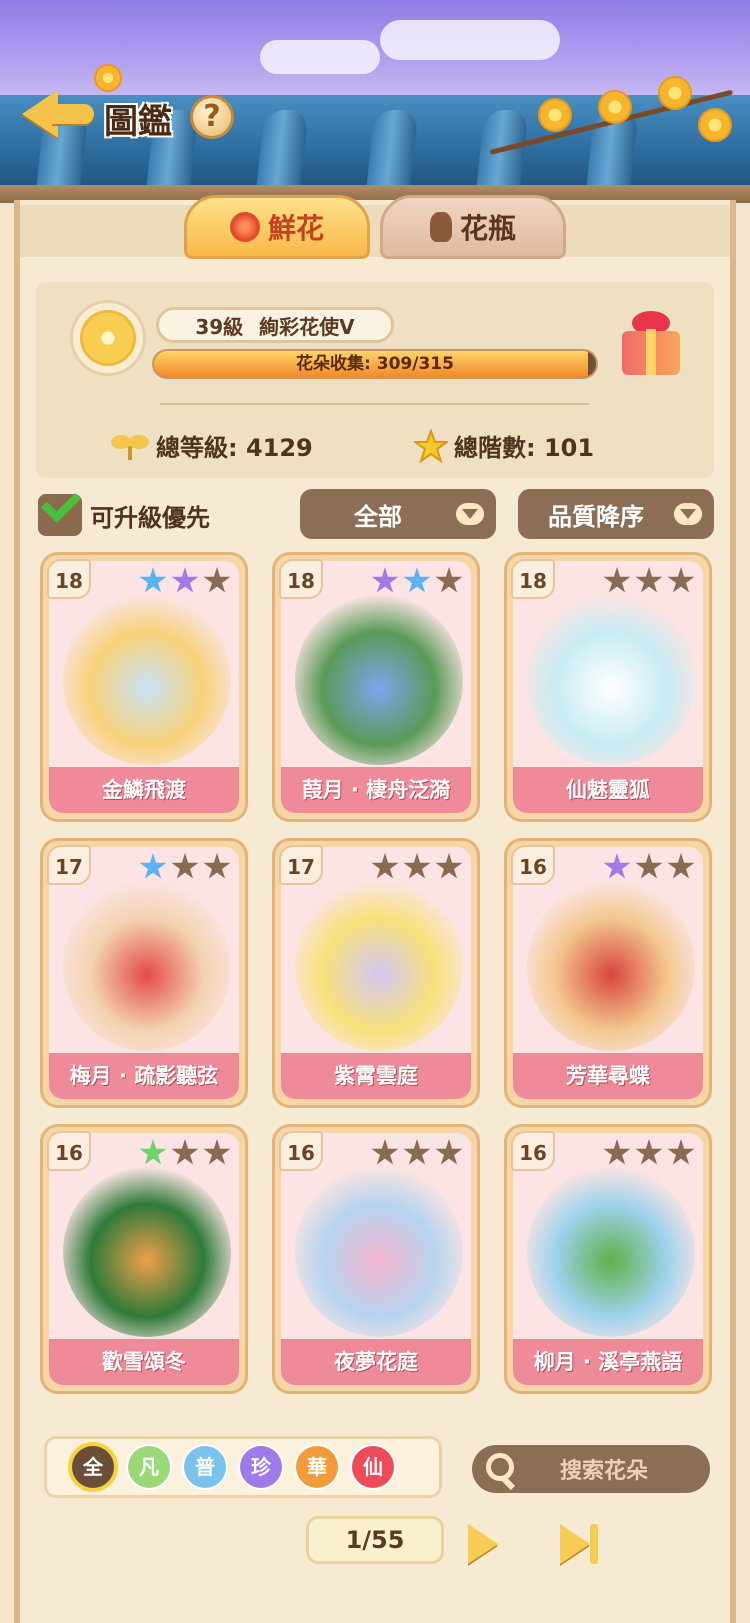  What do you see at coordinates (603, 1471) in the screenshot?
I see `search-placeholder: 搜索花朵` at bounding box center [603, 1471].